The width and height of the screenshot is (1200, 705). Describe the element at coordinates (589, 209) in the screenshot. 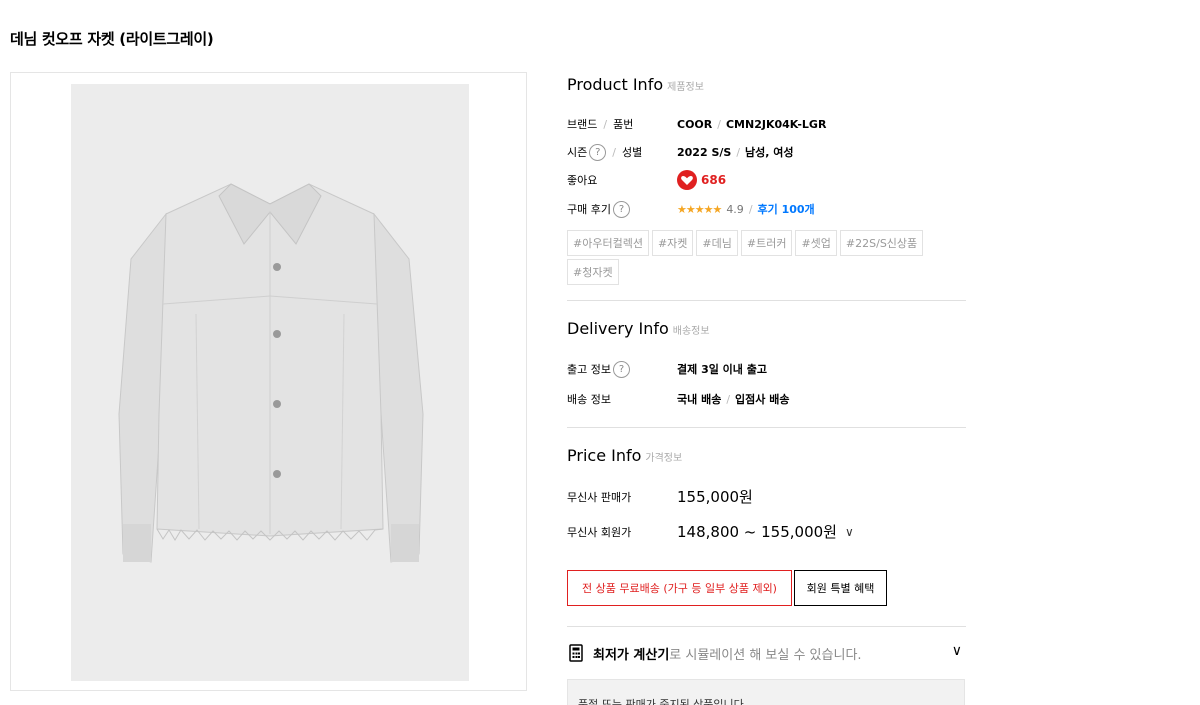

I see `review-label: 구매 후기` at that location.